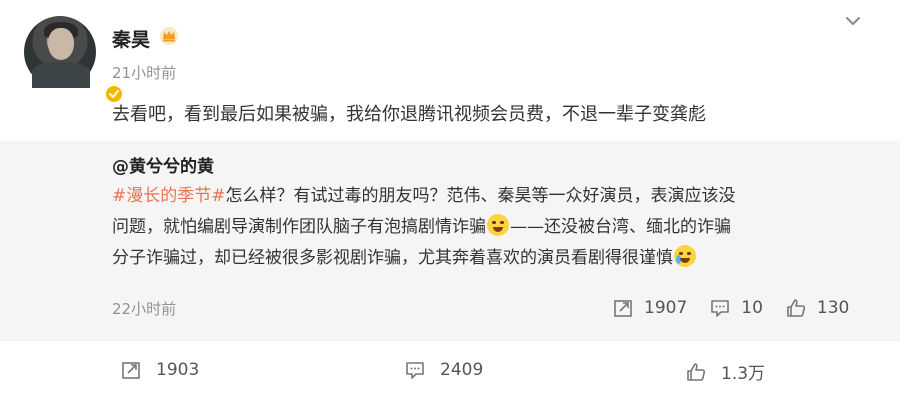 The width and height of the screenshot is (900, 403). Describe the element at coordinates (169, 196) in the screenshot. I see `hashtag-link: #漫长的季节#` at that location.